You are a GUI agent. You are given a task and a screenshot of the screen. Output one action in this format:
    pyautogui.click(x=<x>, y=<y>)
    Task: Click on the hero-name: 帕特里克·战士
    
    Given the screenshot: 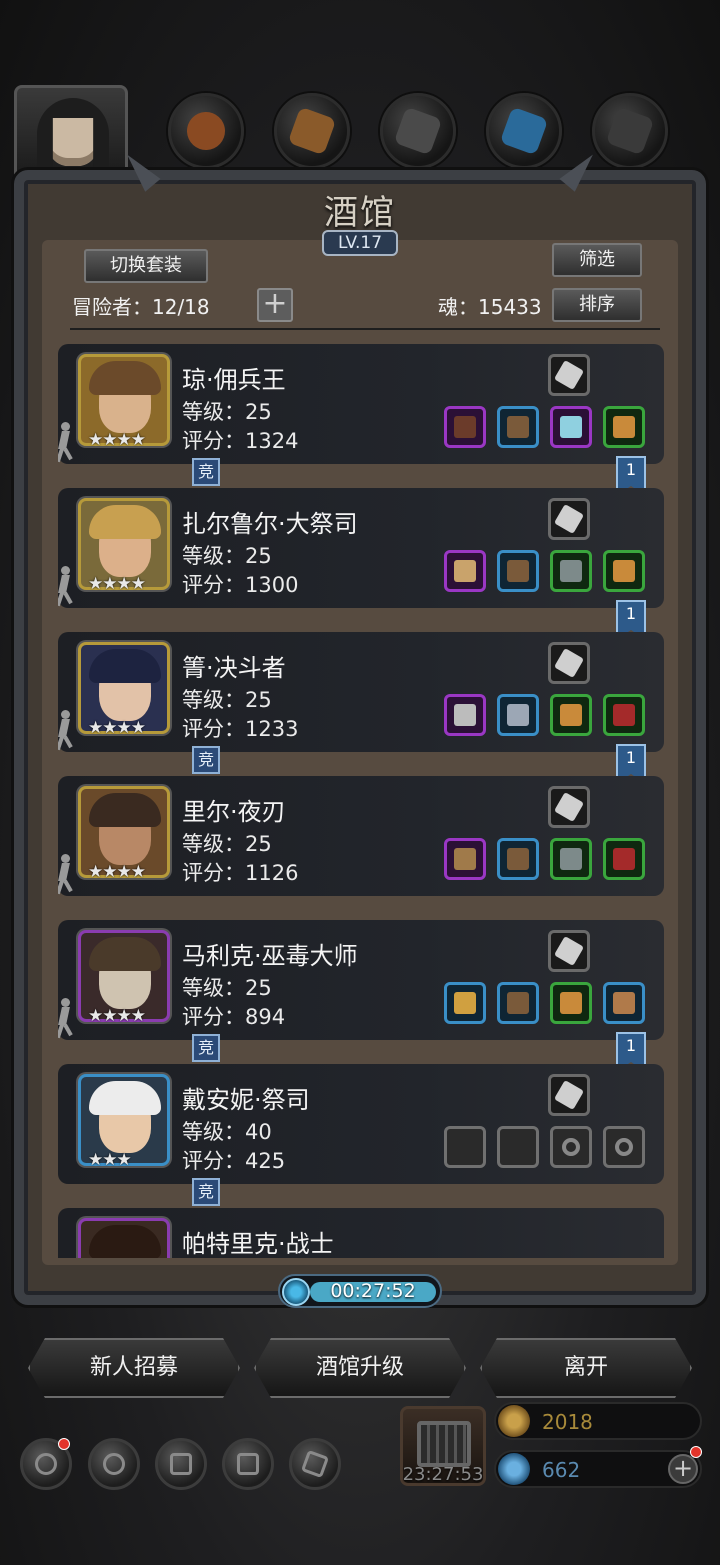 What is the action you would take?
    pyautogui.click(x=258, y=1244)
    